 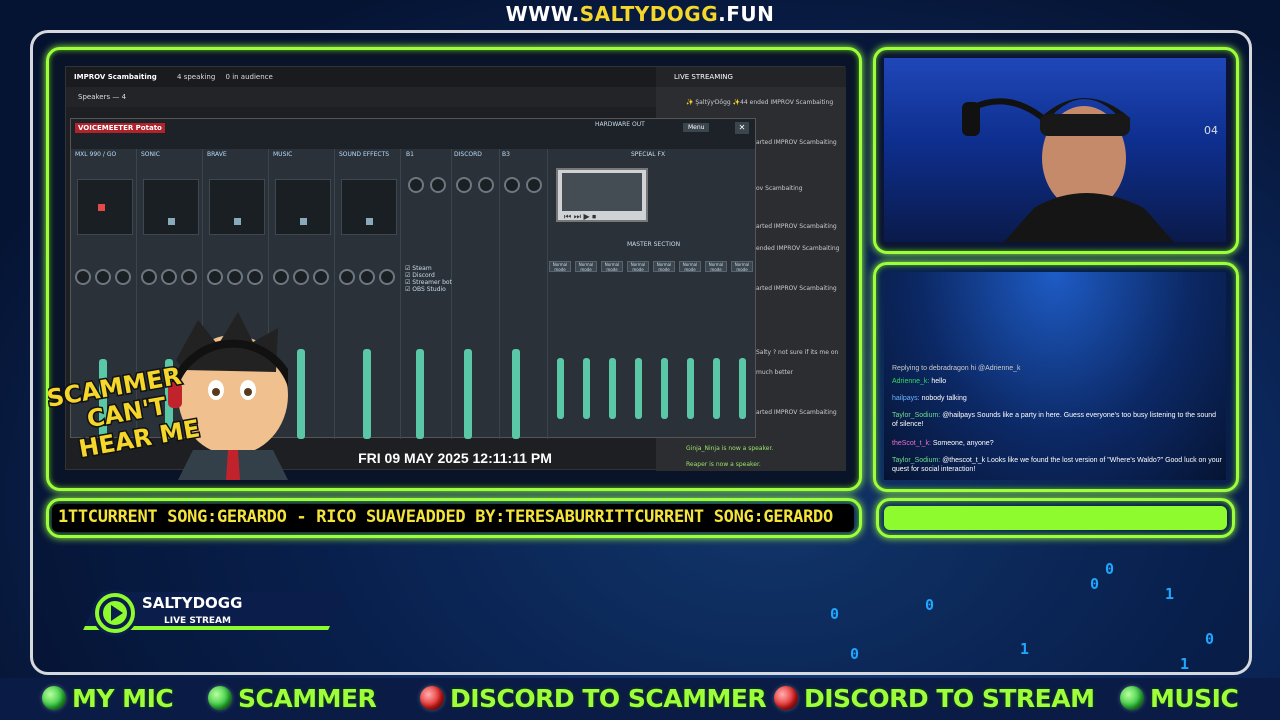 I want to click on chat-username: hailpays:, so click(x=906, y=398).